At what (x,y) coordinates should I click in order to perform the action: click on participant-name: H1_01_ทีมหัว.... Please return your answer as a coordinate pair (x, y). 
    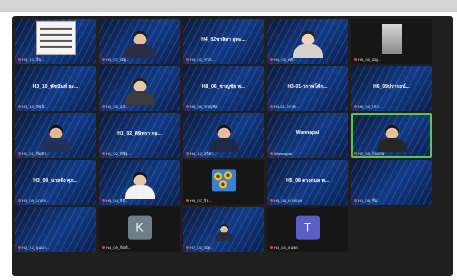
    Looking at the image, I should click on (36, 153).